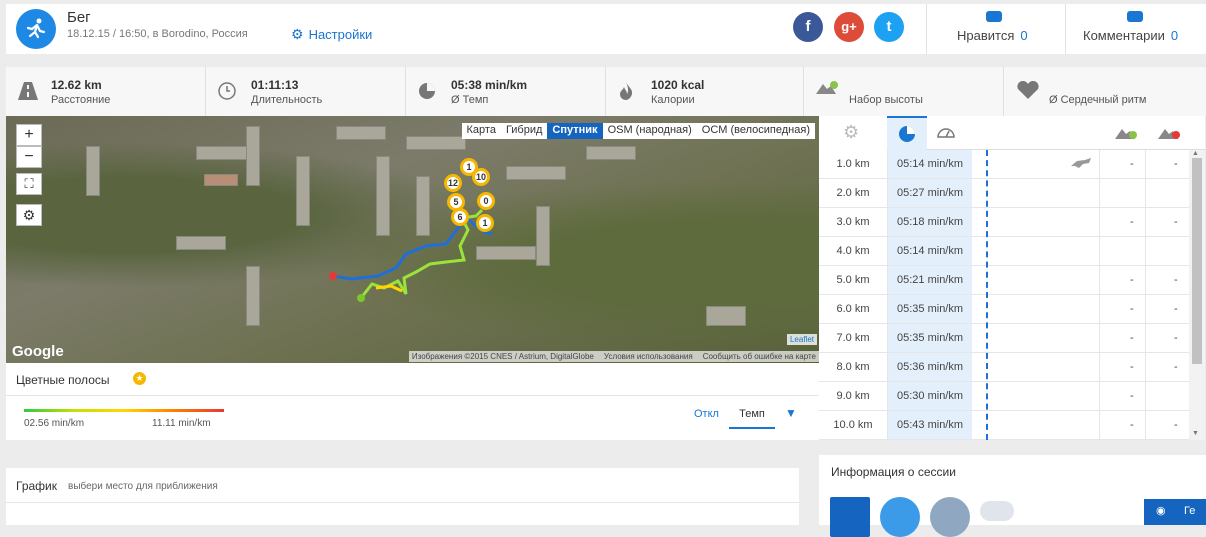 Image resolution: width=1206 pixels, height=537 pixels. Describe the element at coordinates (626, 93) in the screenshot. I see `flame-icon` at that location.